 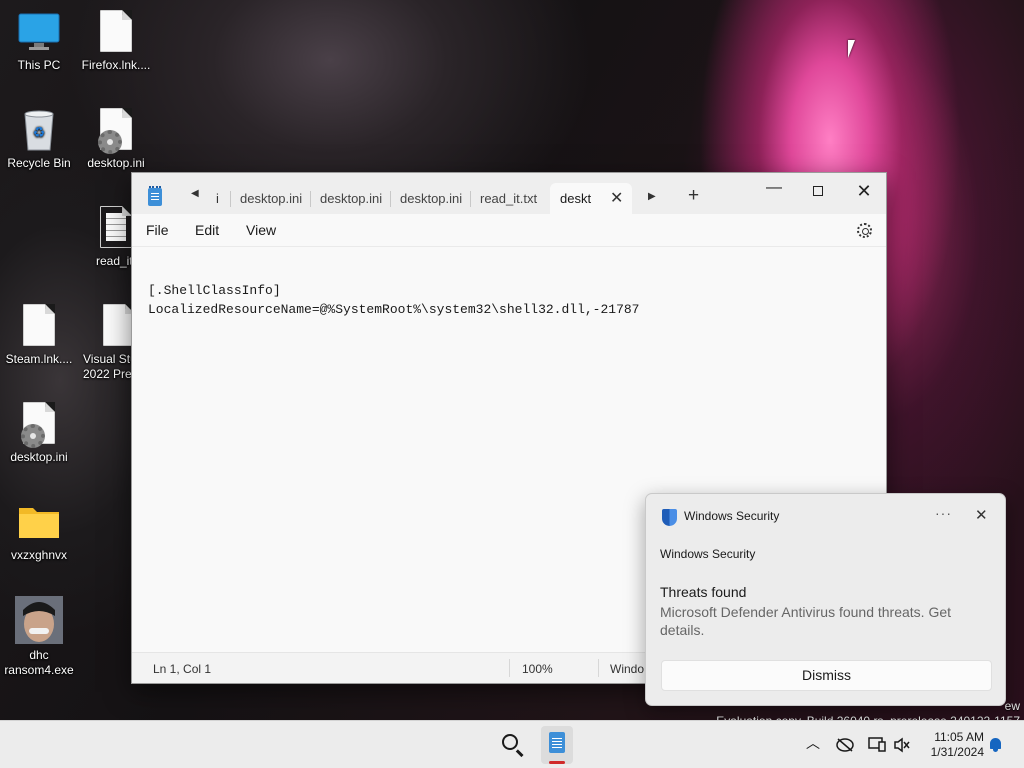 What do you see at coordinates (39, 620) in the screenshot?
I see `face-exe-icon` at bounding box center [39, 620].